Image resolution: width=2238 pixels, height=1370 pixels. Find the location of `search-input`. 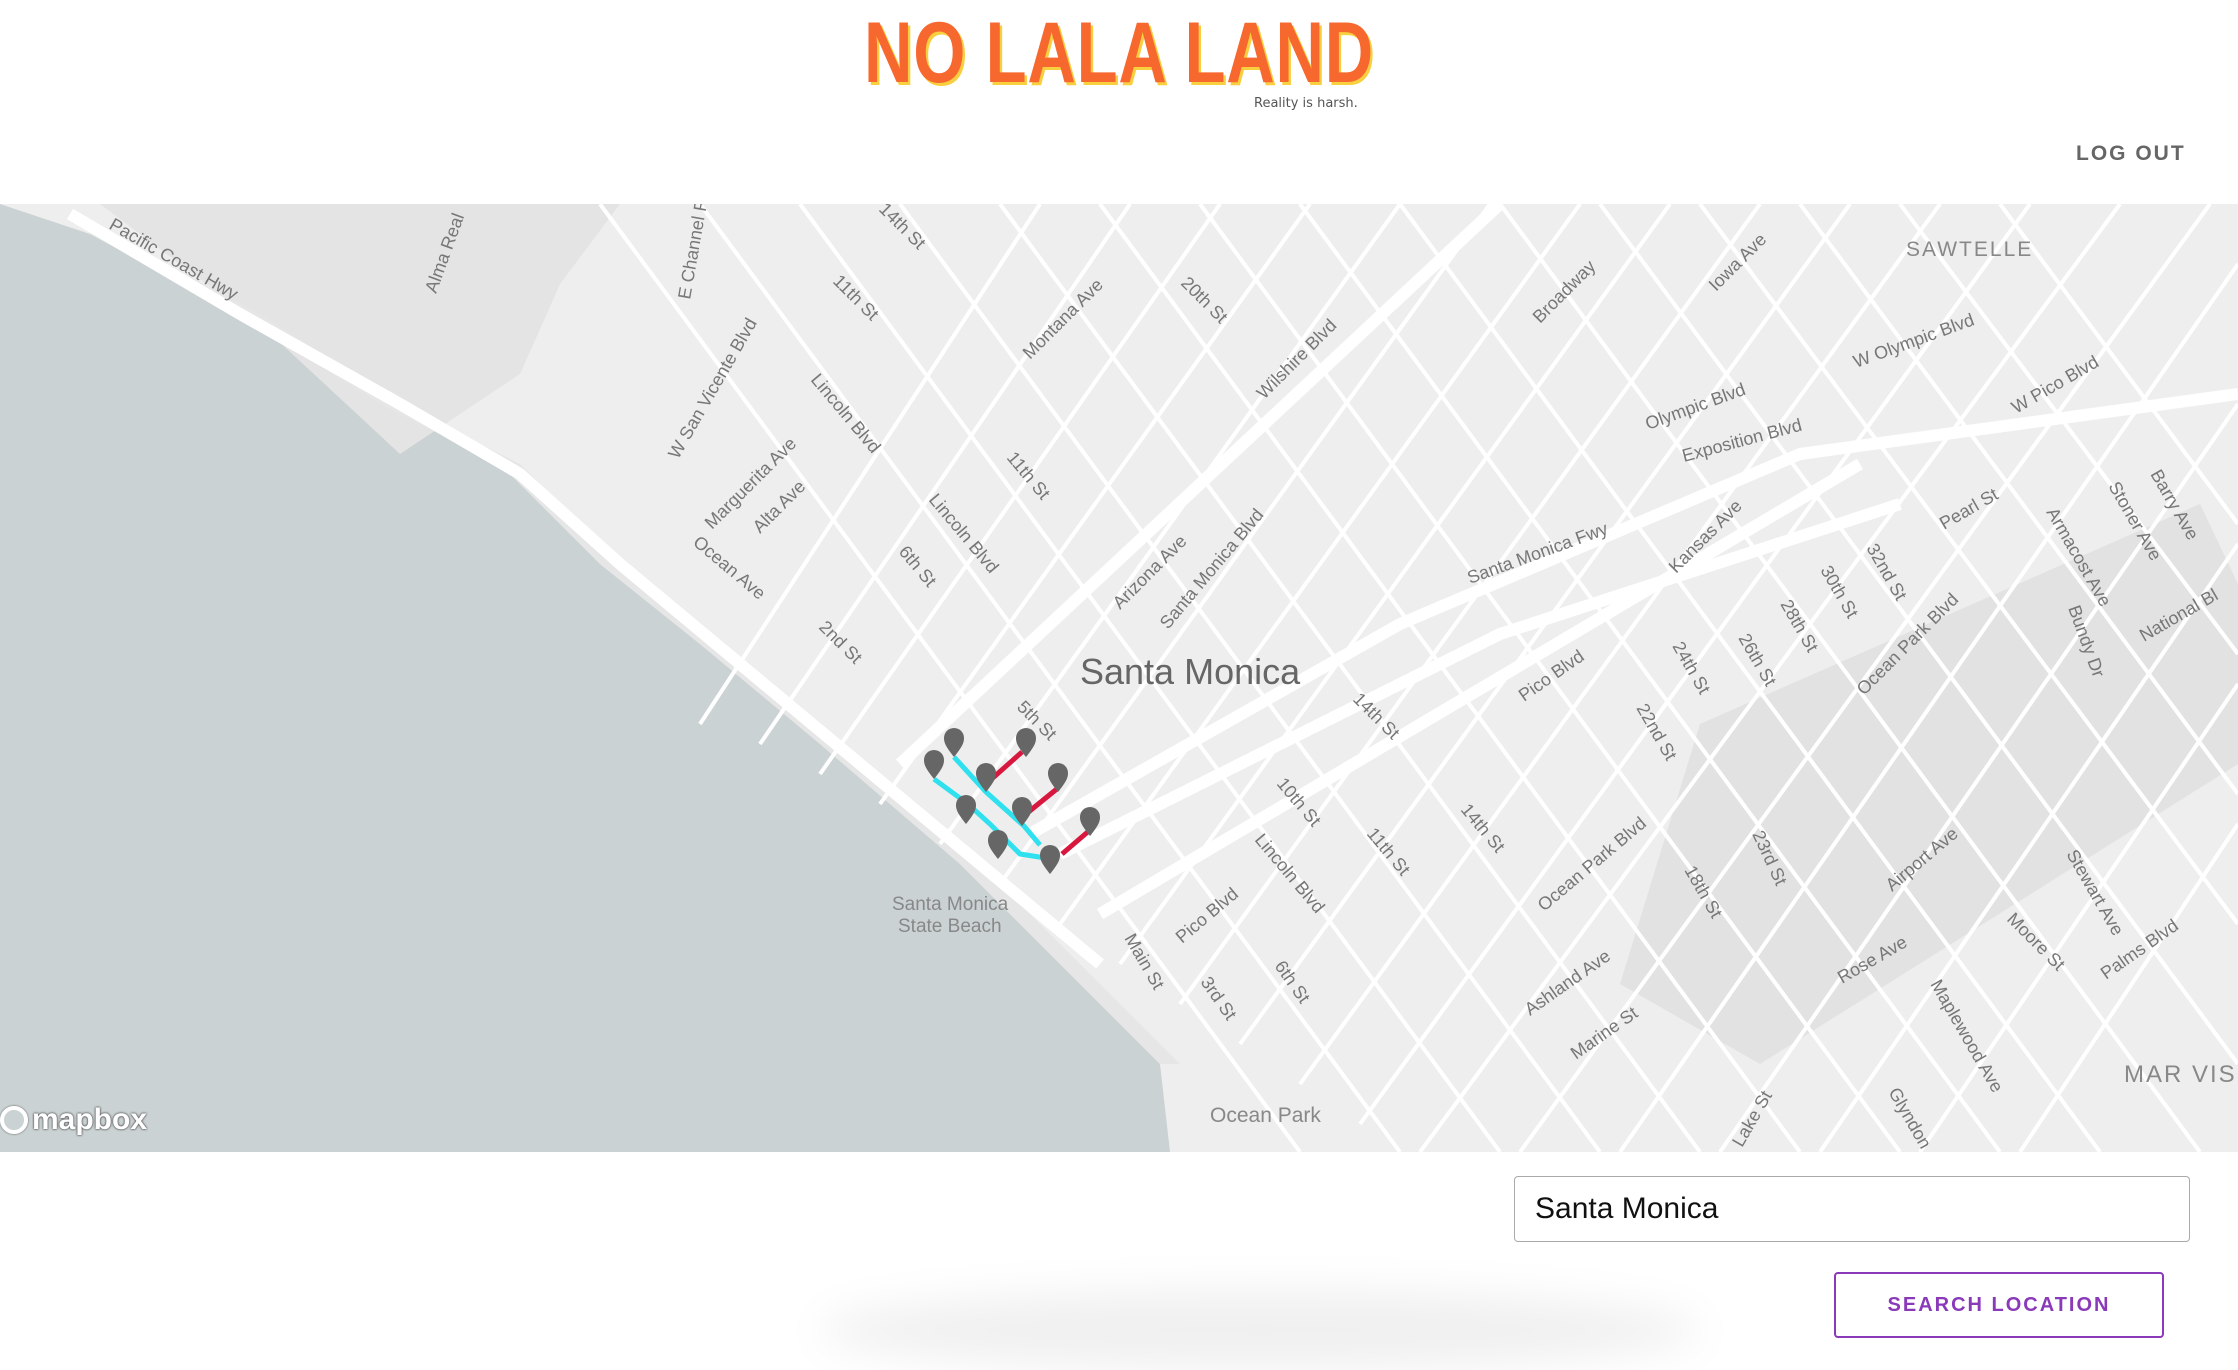

search-input is located at coordinates (1852, 1209).